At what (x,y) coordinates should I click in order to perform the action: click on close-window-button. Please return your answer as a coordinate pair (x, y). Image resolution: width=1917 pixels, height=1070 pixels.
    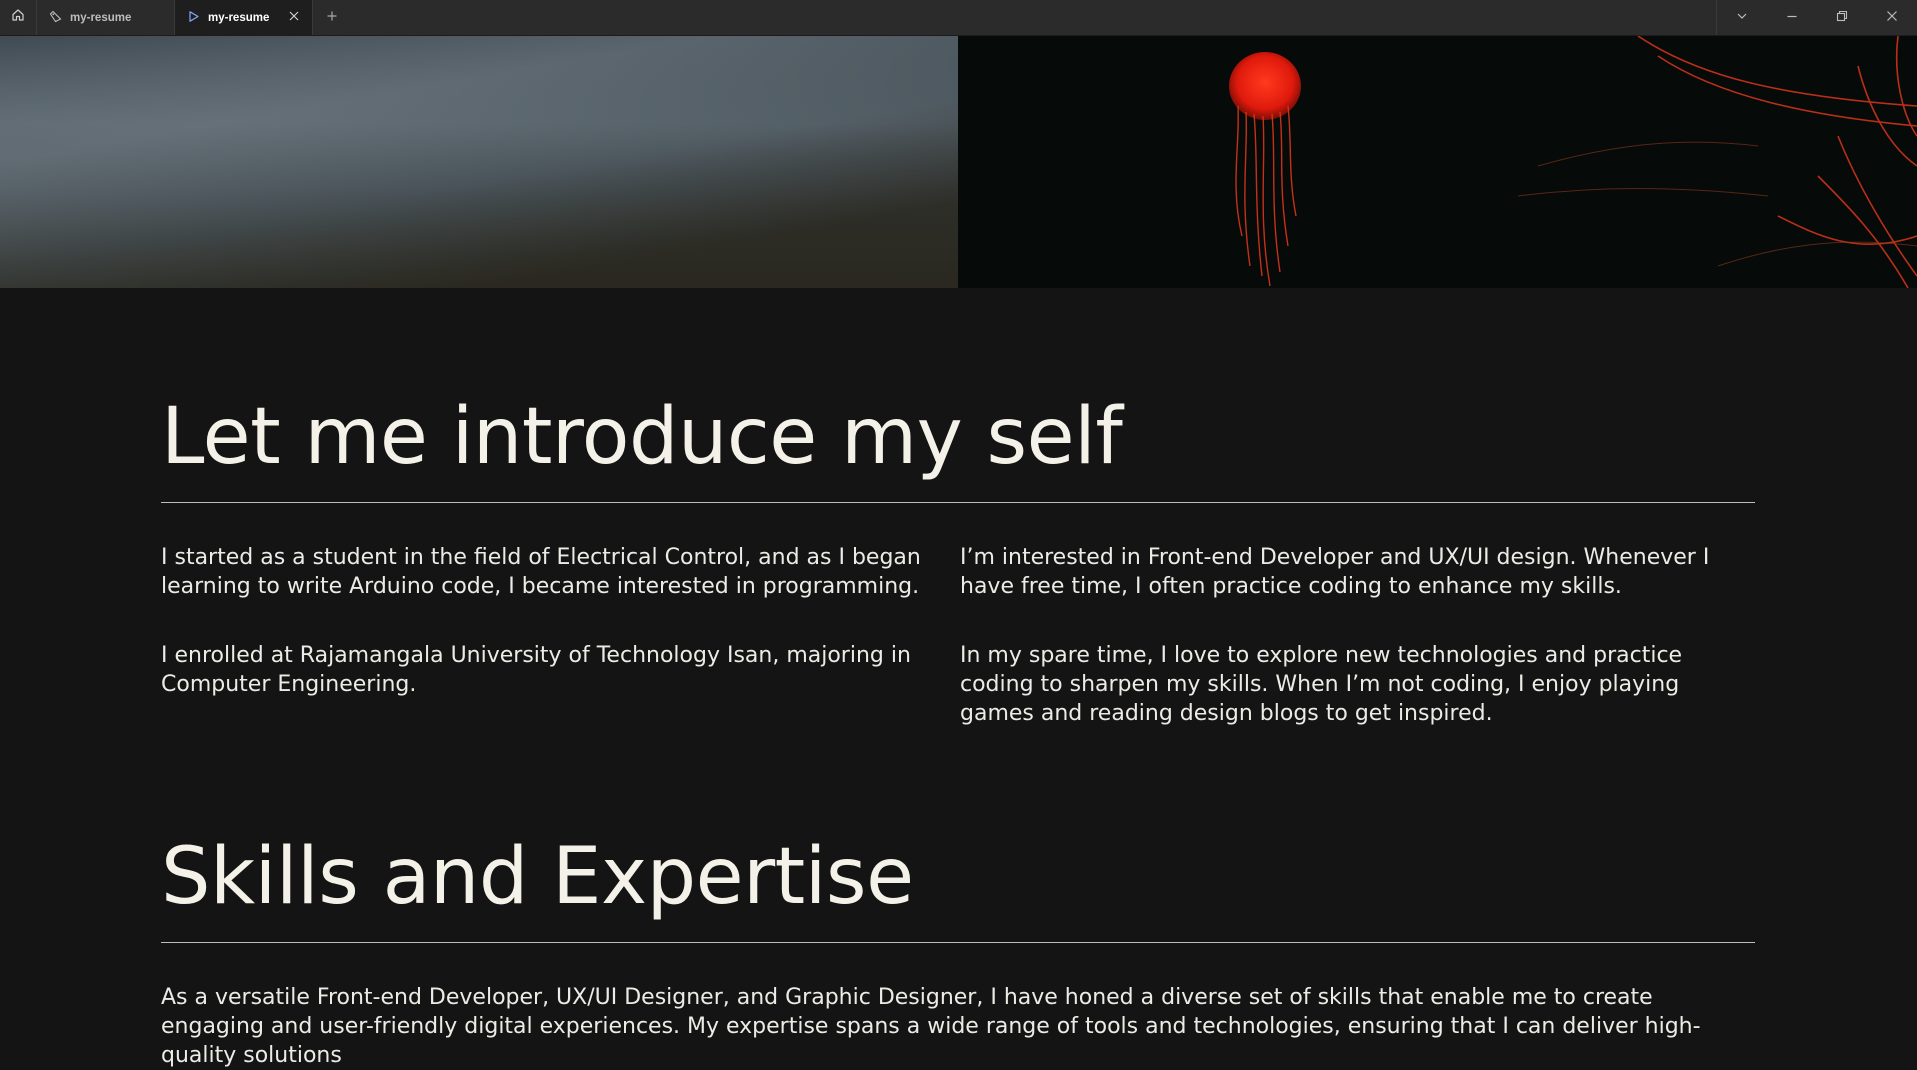
    Looking at the image, I should click on (1892, 17).